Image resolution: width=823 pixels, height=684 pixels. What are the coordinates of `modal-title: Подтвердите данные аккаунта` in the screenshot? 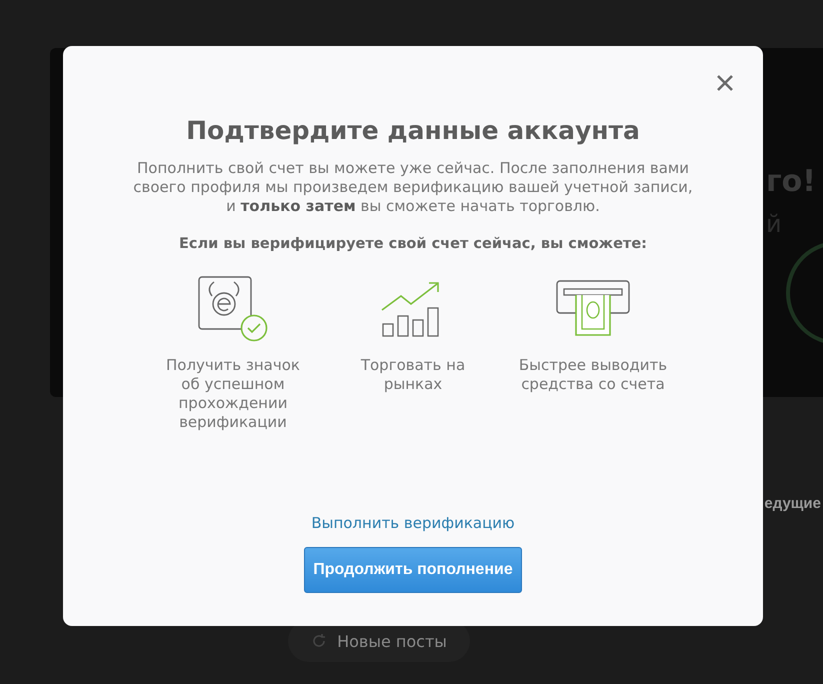 It's located at (413, 130).